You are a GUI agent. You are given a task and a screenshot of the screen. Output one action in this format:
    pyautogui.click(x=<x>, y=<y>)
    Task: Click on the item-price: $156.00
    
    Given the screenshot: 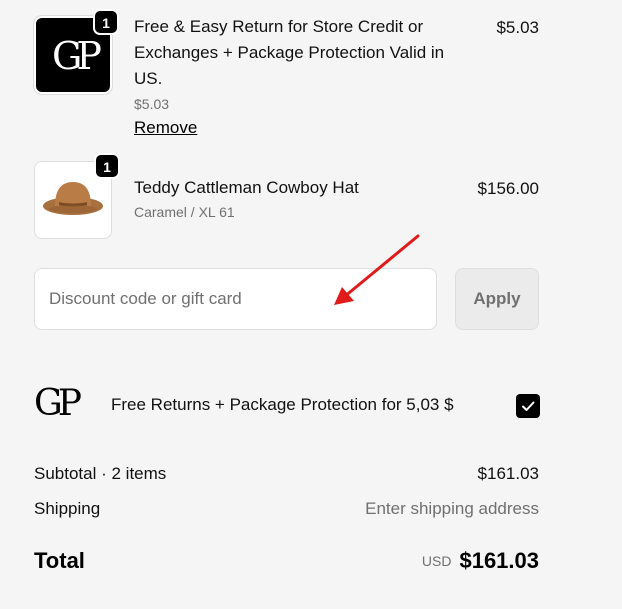 What is the action you would take?
    pyautogui.click(x=508, y=188)
    